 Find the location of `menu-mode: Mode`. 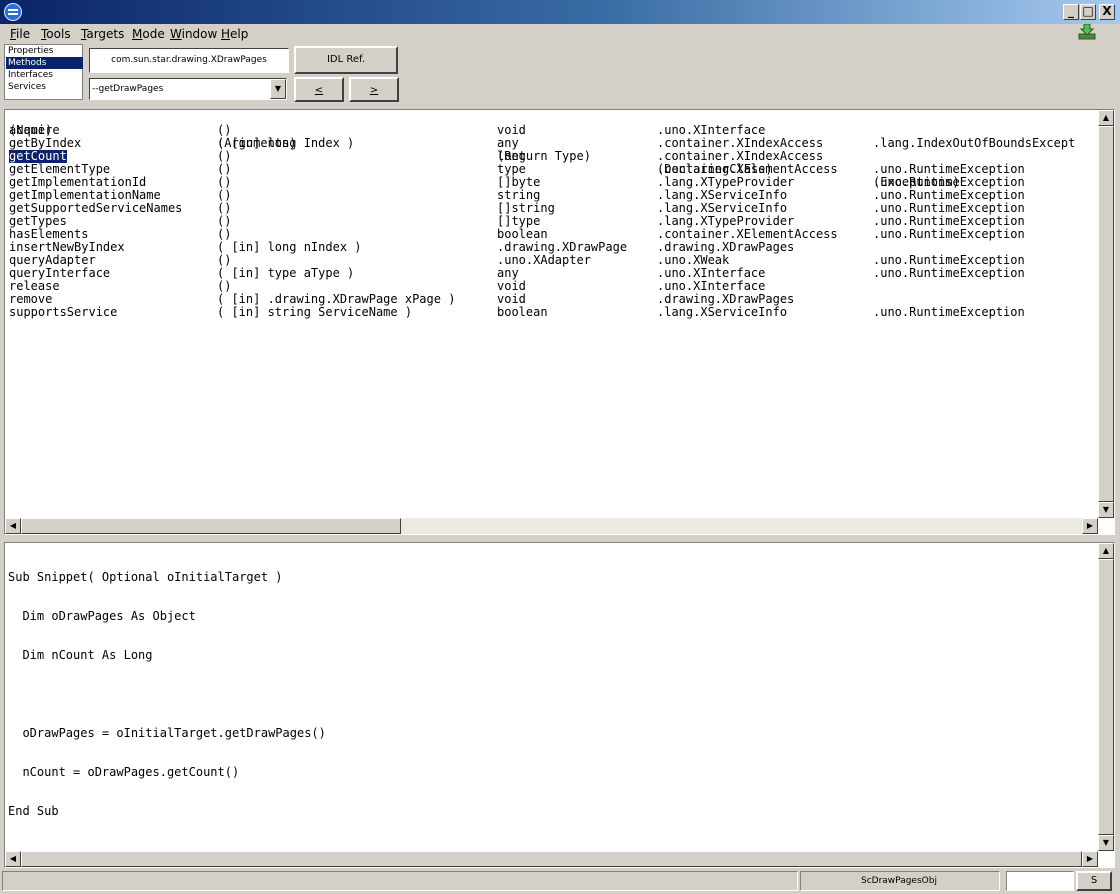

menu-mode: Mode is located at coordinates (148, 34).